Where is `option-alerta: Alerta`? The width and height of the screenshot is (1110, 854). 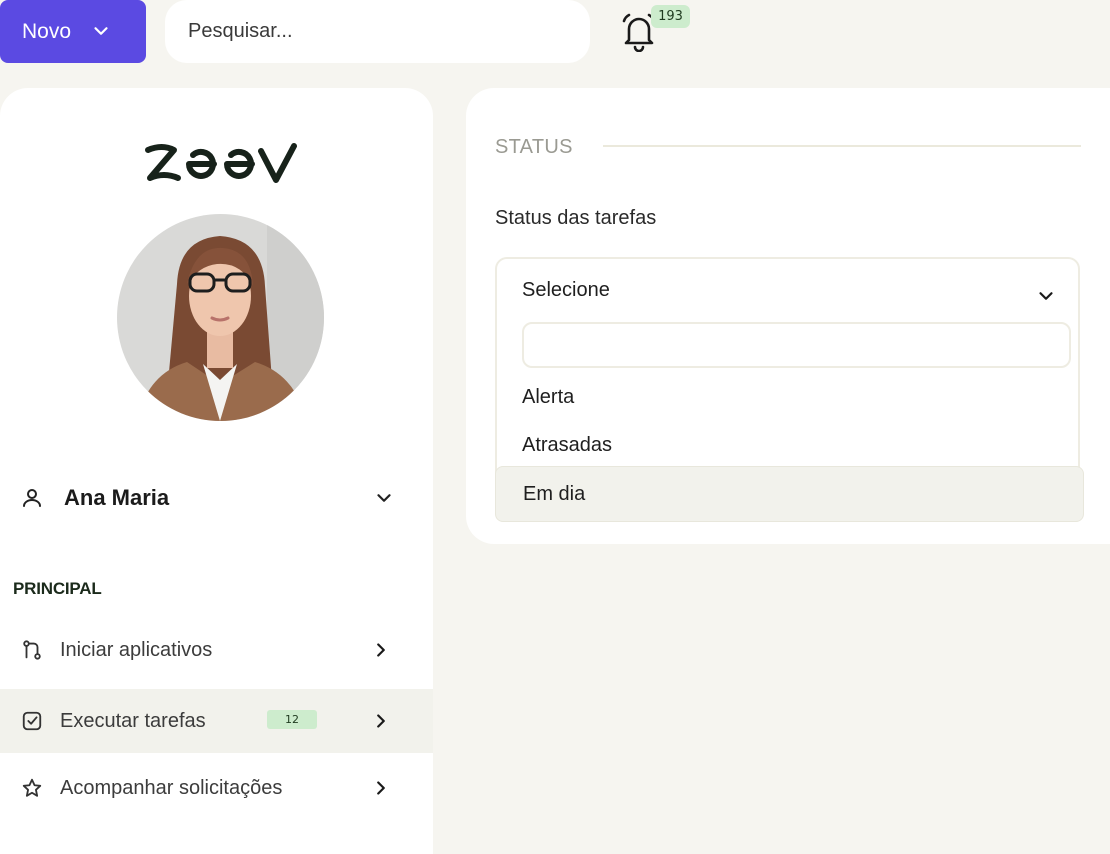 option-alerta: Alerta is located at coordinates (788, 397).